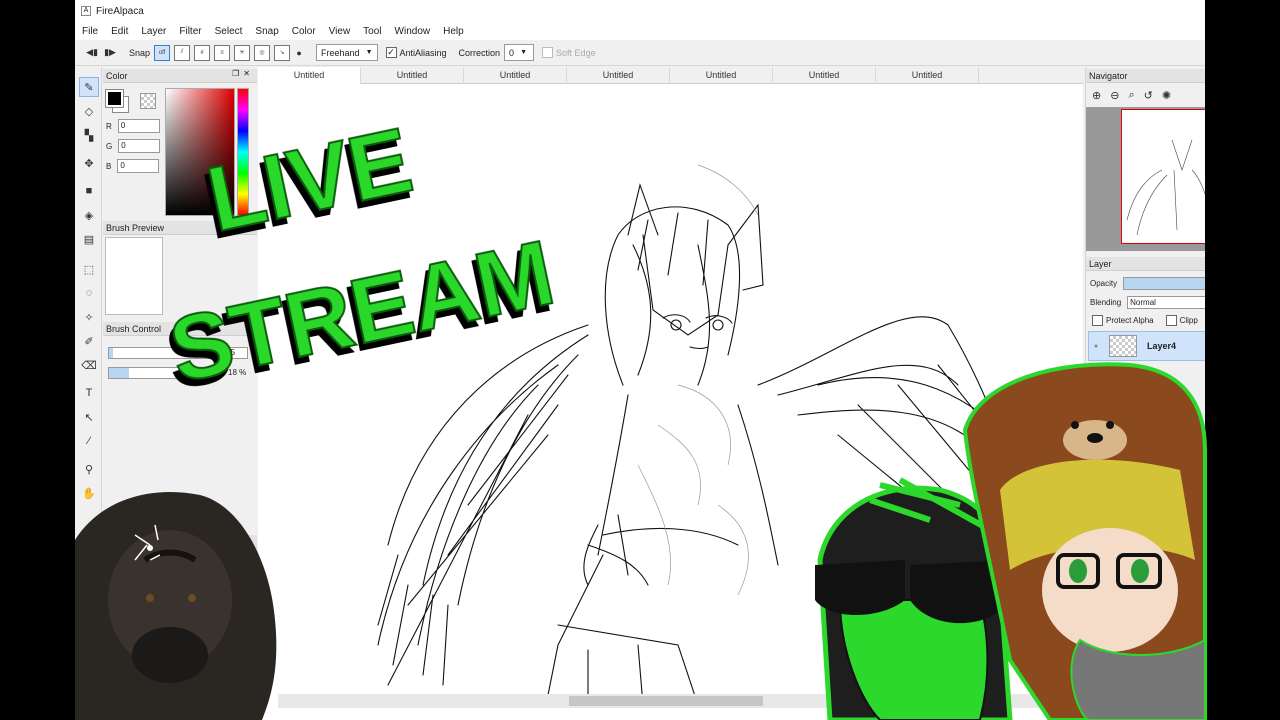 The image size is (1280, 720). I want to click on hand-icon: ✋, so click(89, 493).